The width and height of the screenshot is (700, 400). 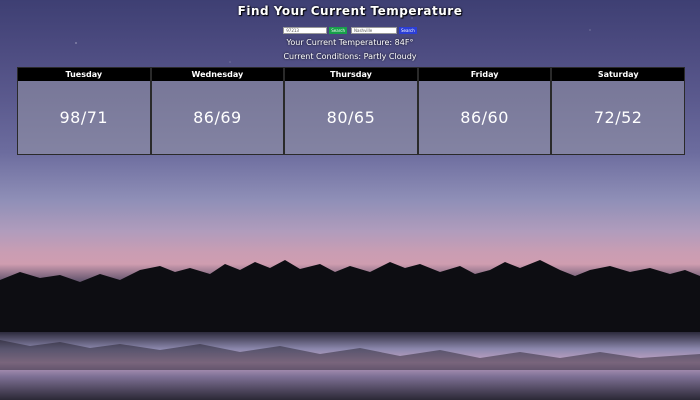 I want to click on forecast-day-name: Thursday, so click(x=351, y=74).